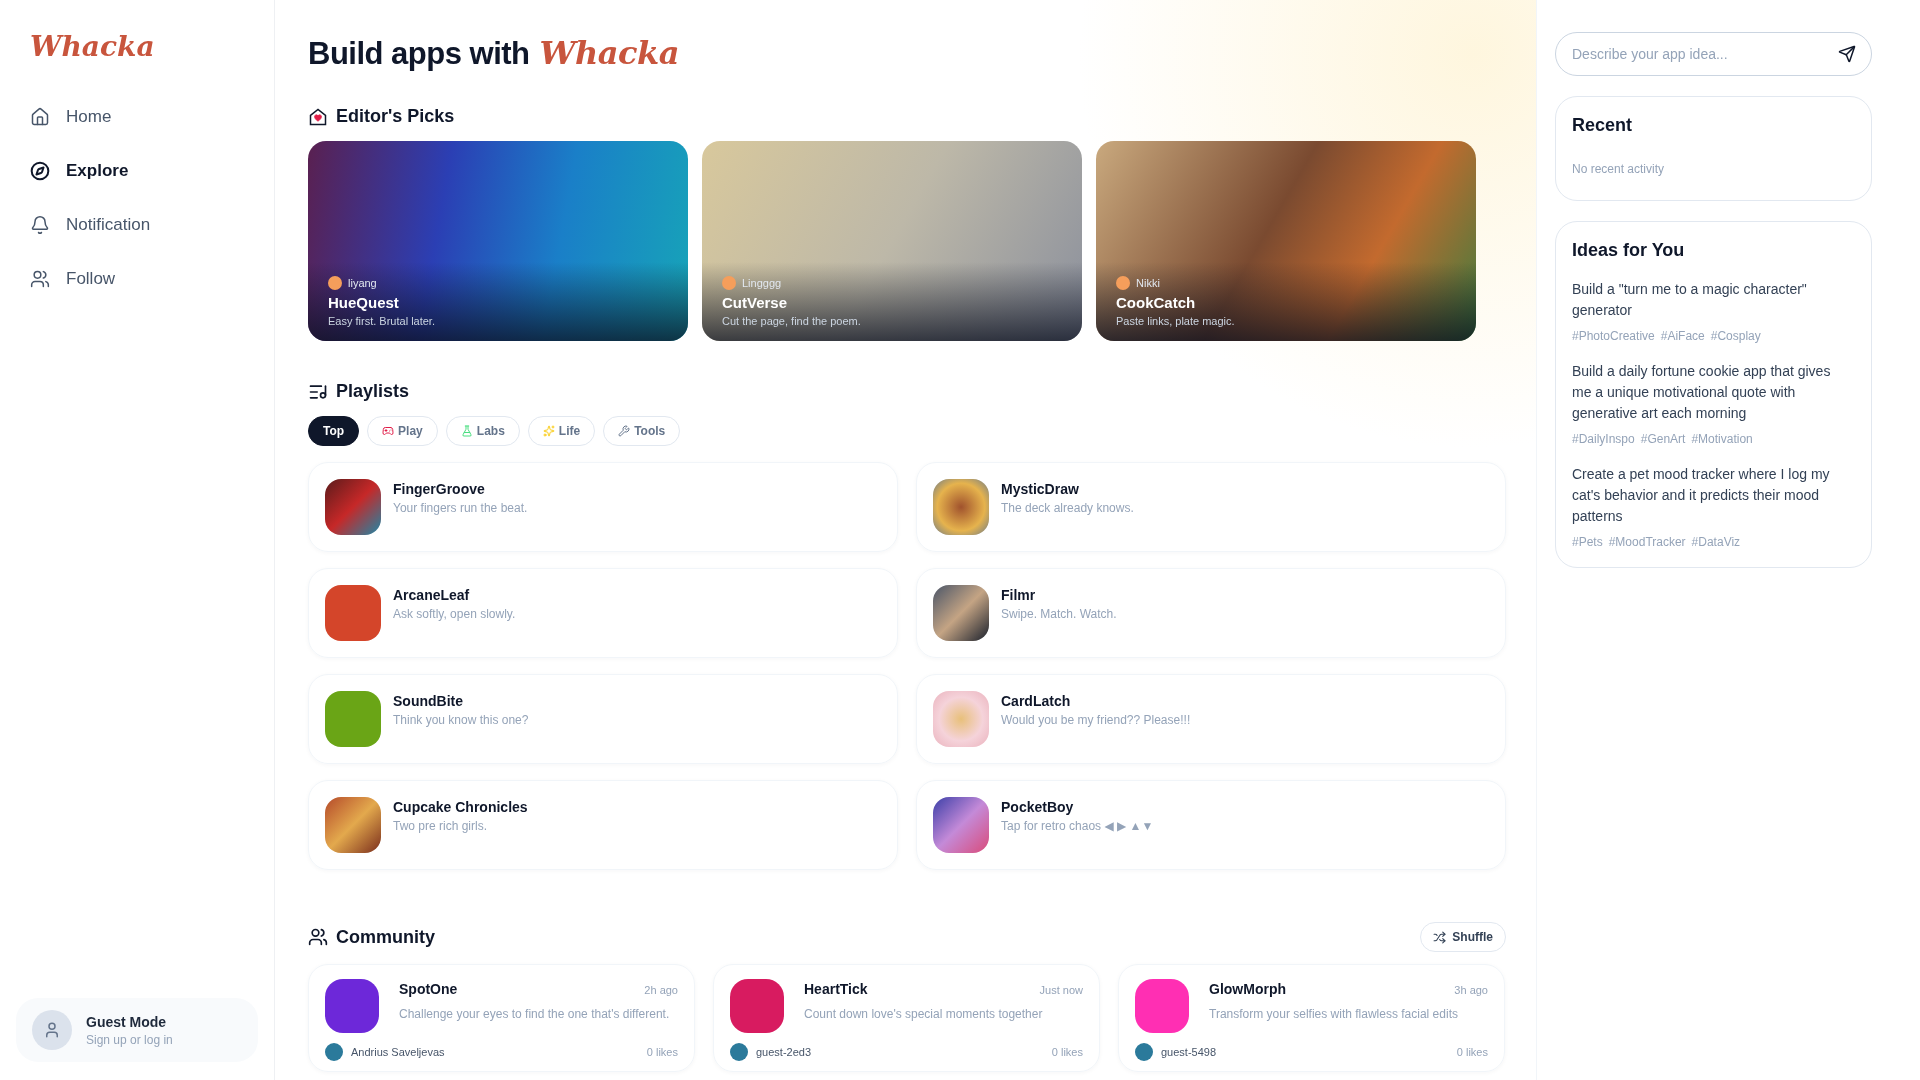  What do you see at coordinates (1096, 720) in the screenshot?
I see `app-tagline: Would you be my friend?? Please!!!` at bounding box center [1096, 720].